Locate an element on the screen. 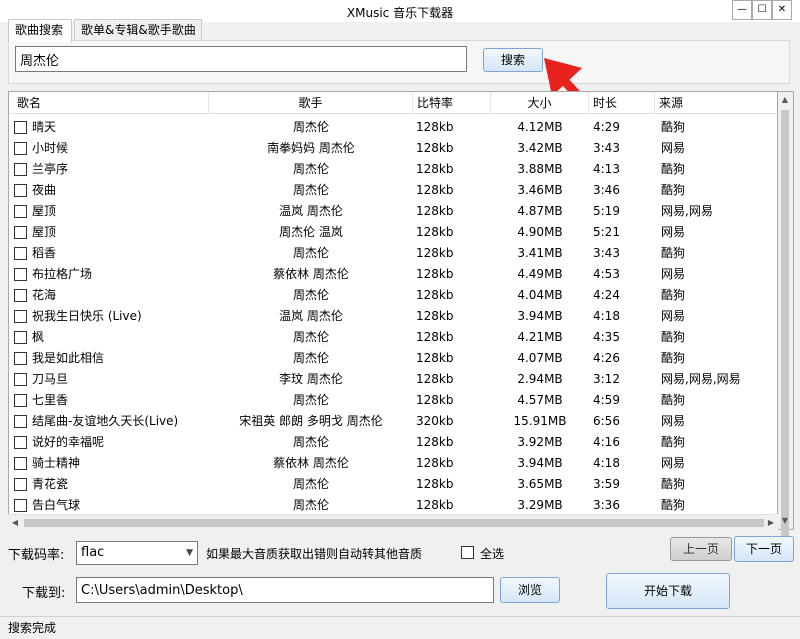  download-path-input is located at coordinates (285, 590).